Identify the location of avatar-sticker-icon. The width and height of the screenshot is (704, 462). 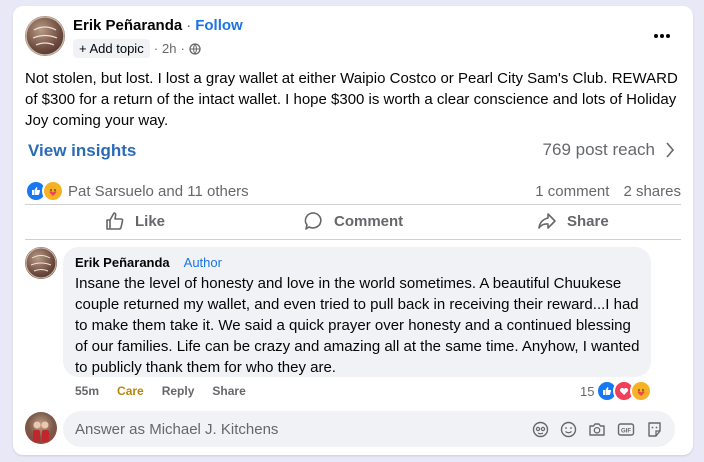
(540, 429).